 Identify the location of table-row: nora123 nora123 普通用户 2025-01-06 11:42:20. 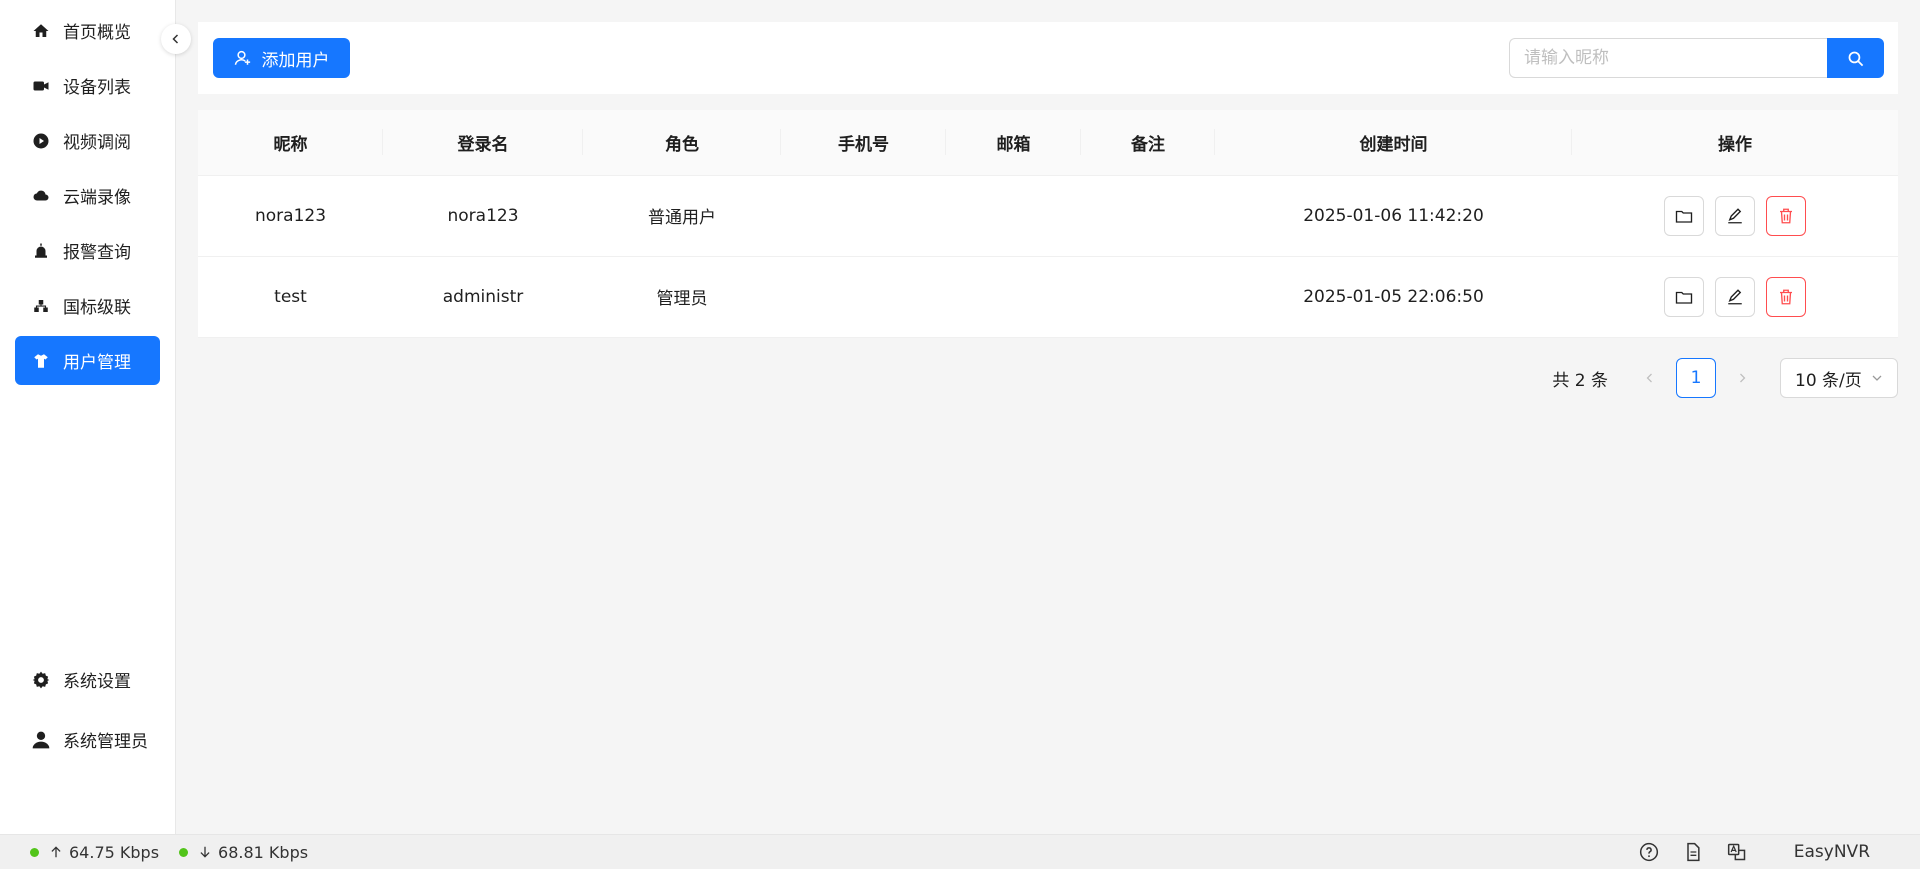
(1048, 216).